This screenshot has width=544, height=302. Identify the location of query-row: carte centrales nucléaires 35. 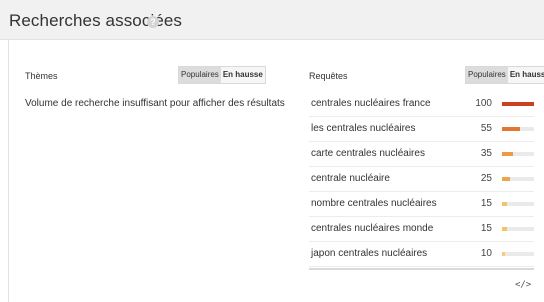
(421, 154).